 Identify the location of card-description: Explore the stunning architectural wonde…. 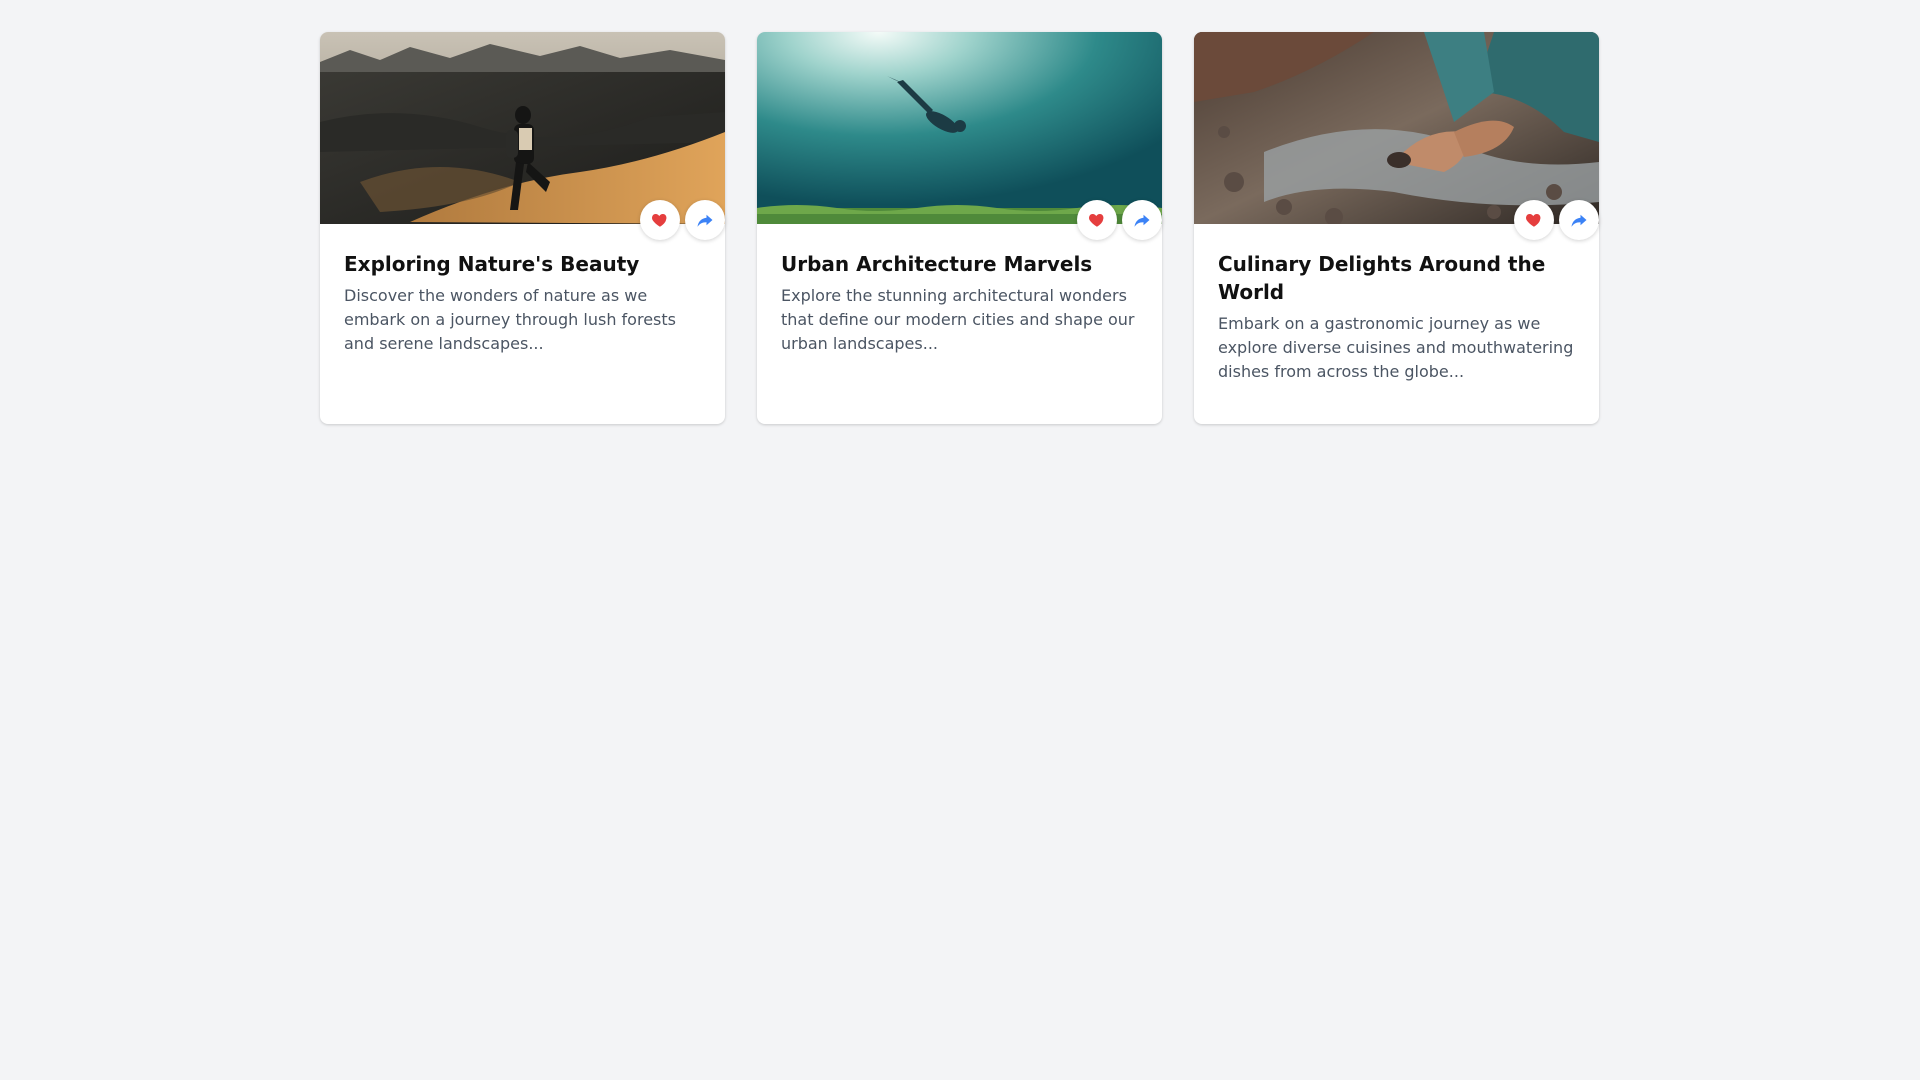
(958, 319).